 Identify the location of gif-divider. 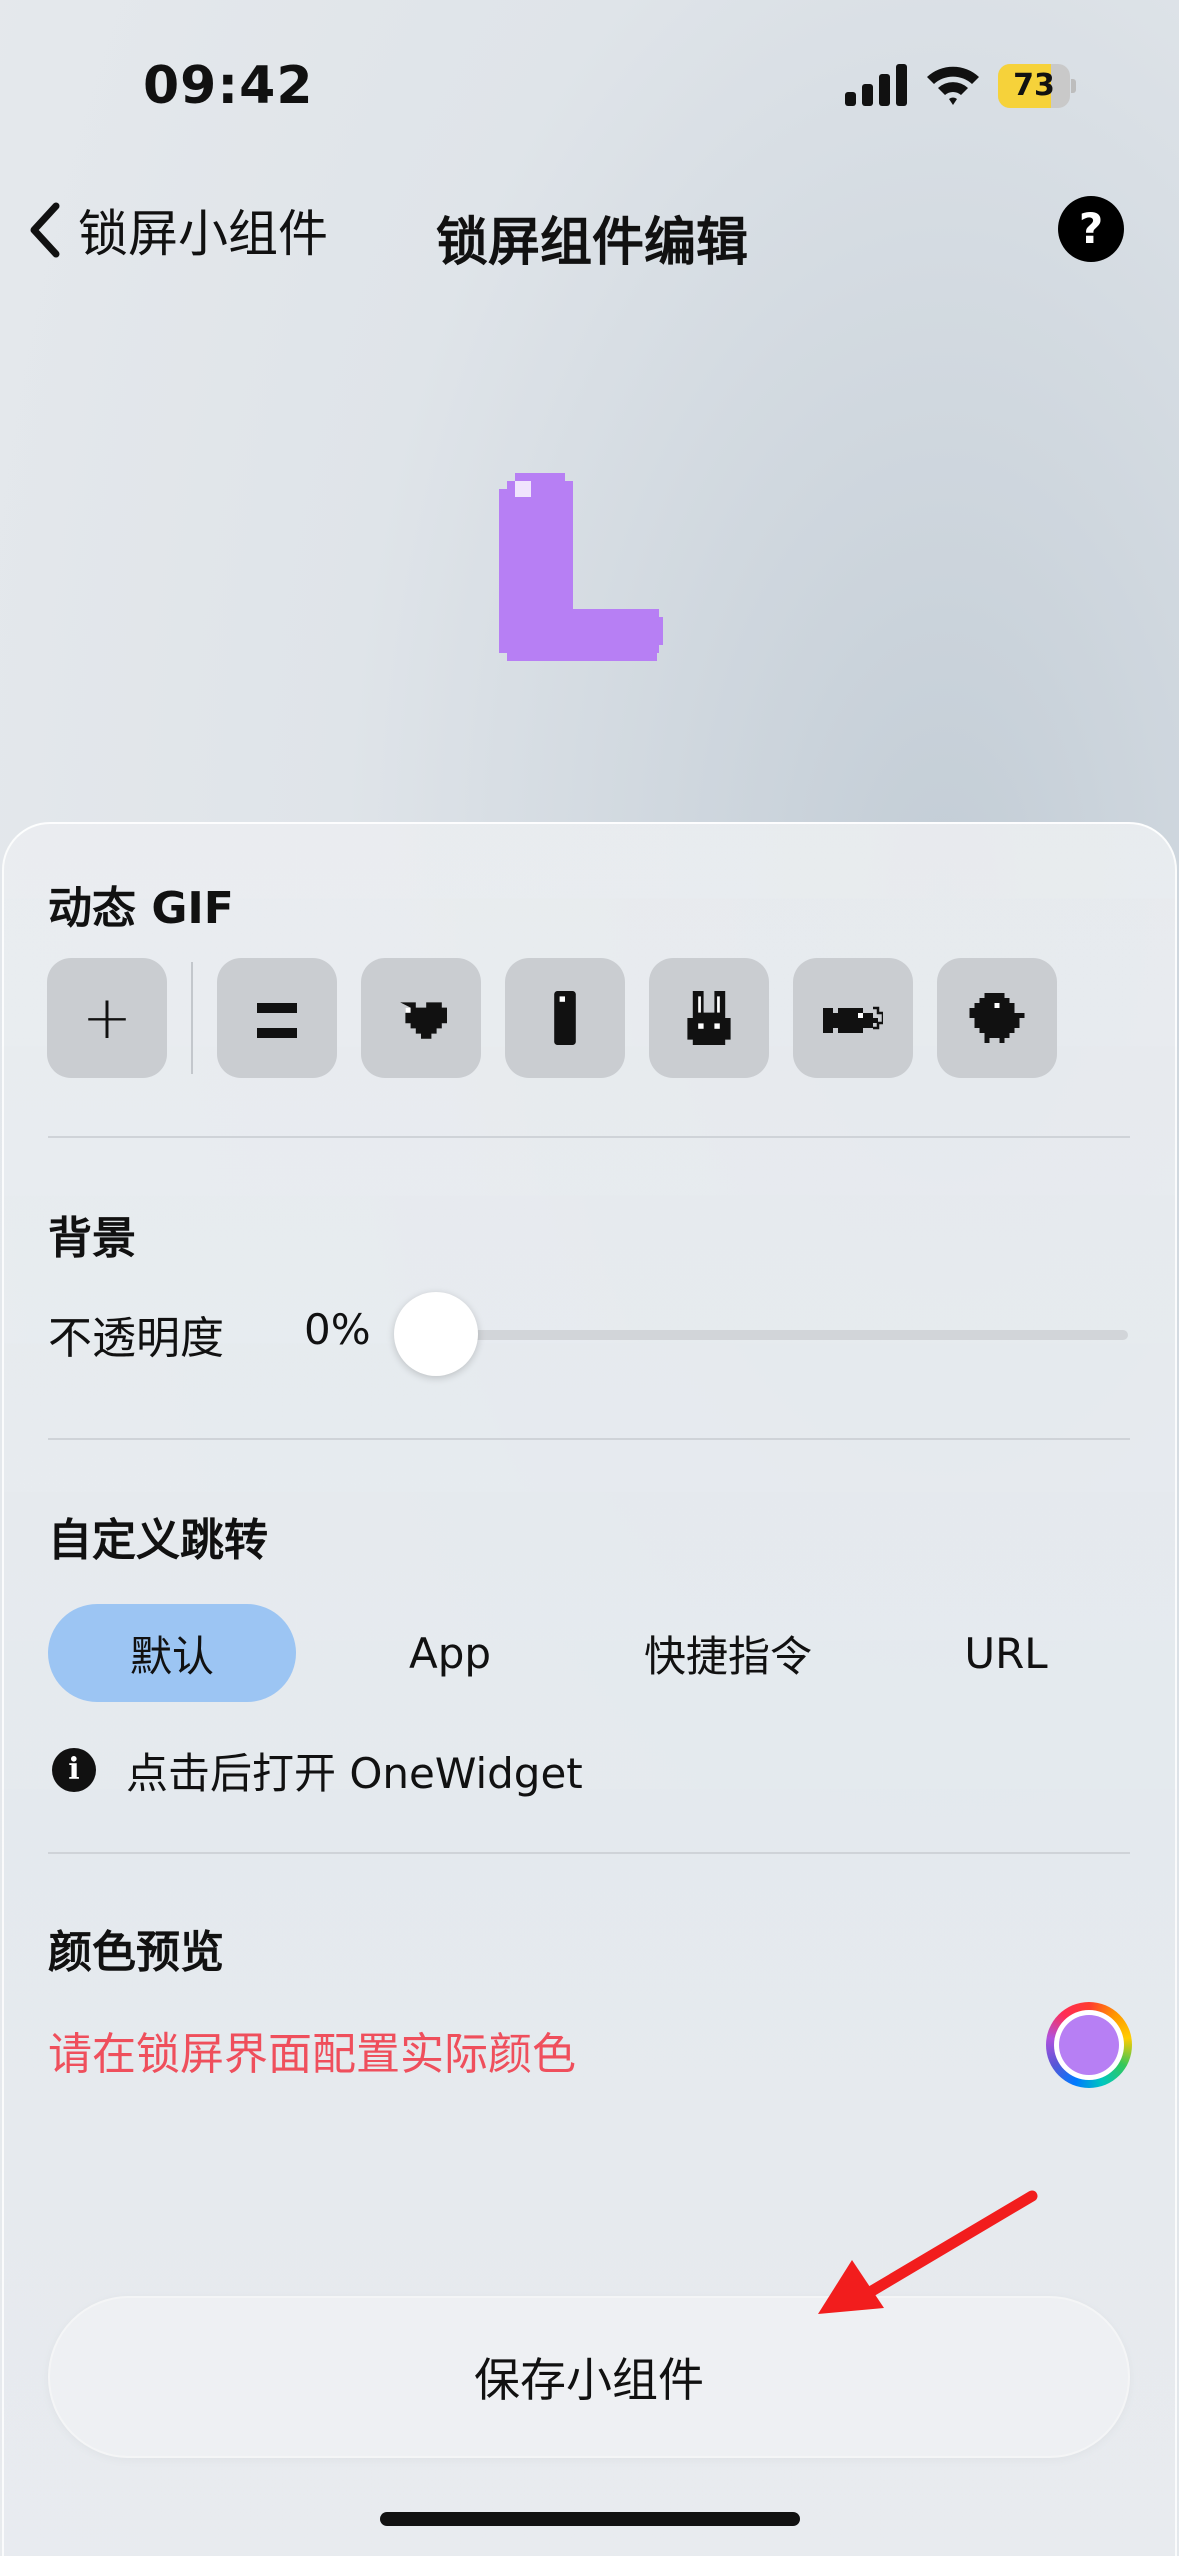
(192, 1018).